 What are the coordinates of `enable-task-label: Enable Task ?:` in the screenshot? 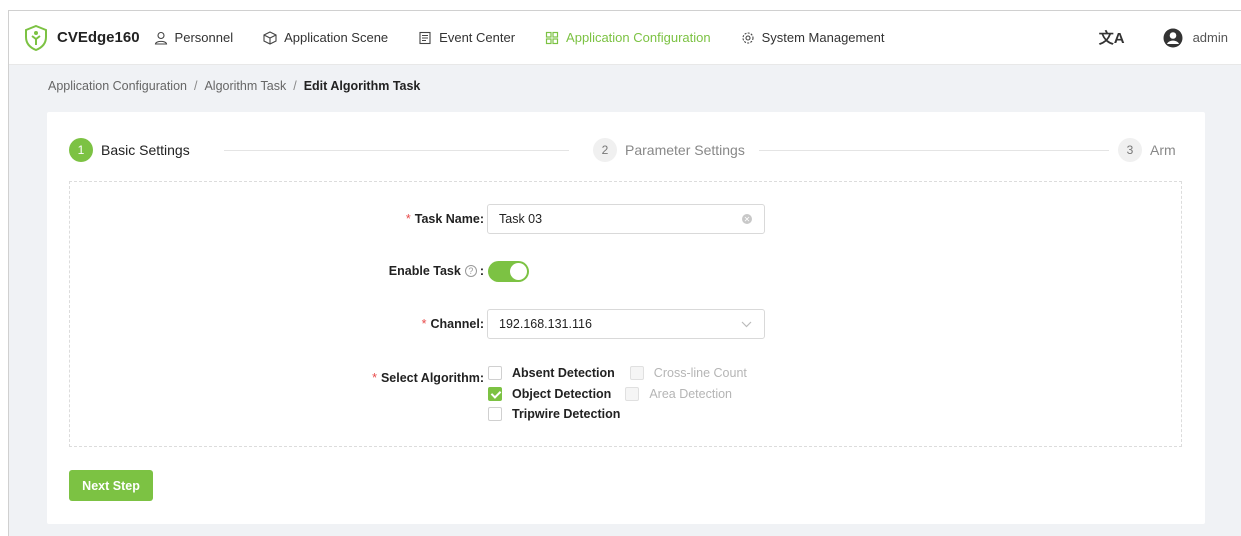 It's located at (436, 271).